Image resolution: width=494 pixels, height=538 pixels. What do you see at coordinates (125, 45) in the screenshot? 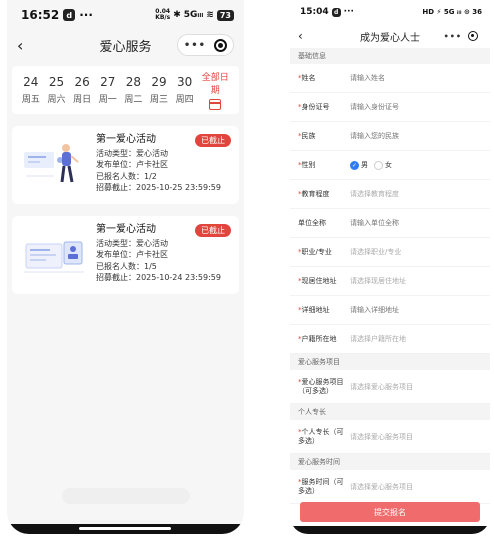
I see `nav-bar: ‹ 爱心服务 •••` at bounding box center [125, 45].